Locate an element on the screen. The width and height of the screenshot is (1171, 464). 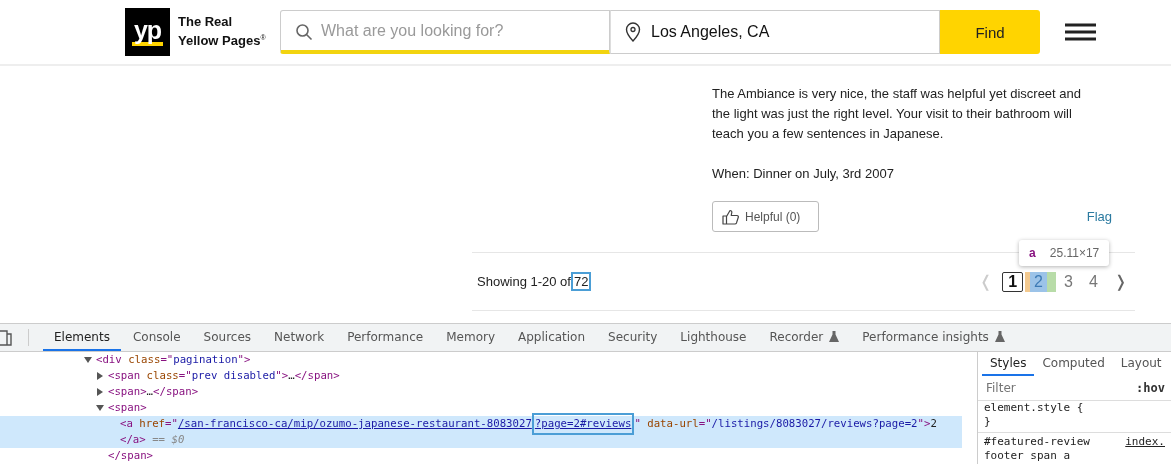
href-link: ?page=2#reviews is located at coordinates (583, 424).